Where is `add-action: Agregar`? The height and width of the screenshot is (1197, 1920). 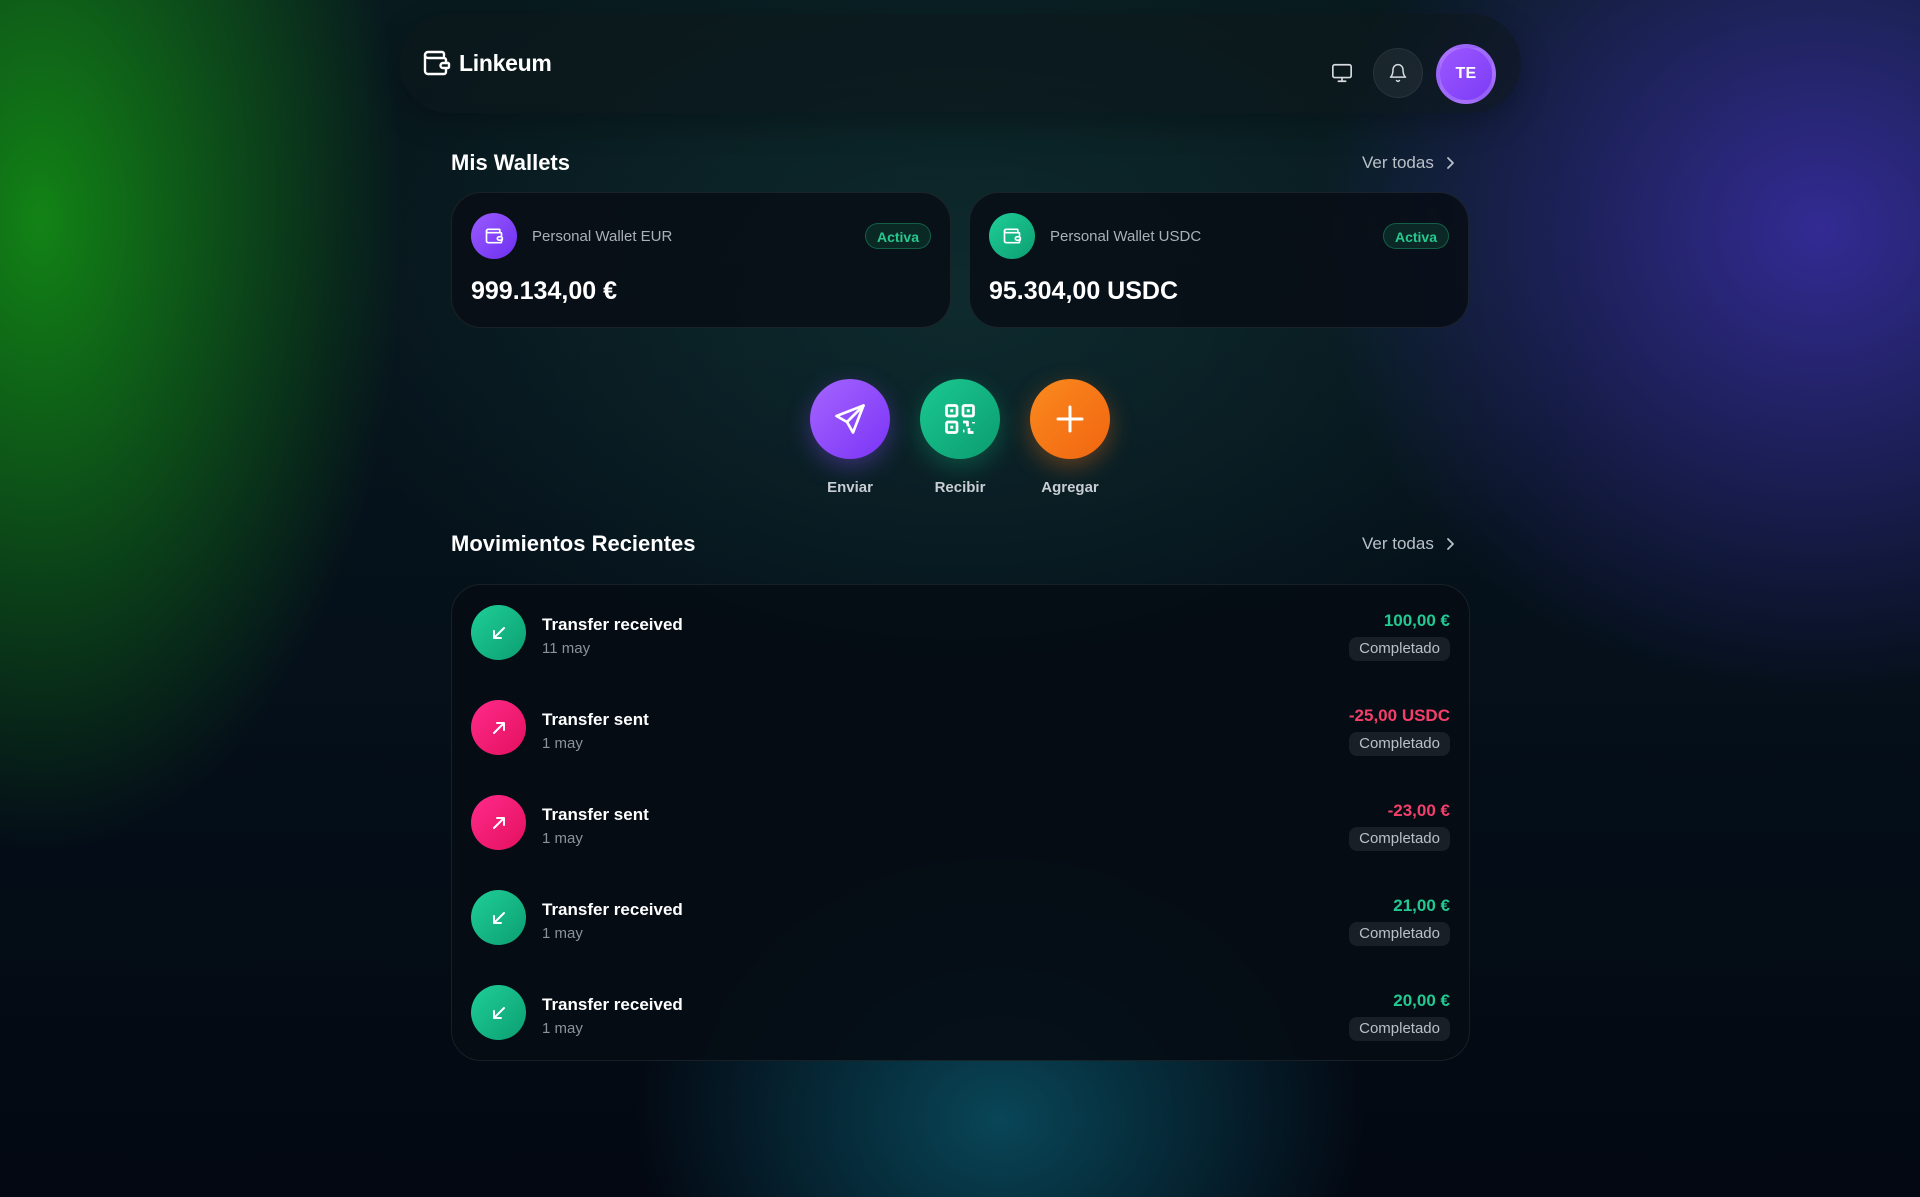 add-action: Agregar is located at coordinates (1070, 437).